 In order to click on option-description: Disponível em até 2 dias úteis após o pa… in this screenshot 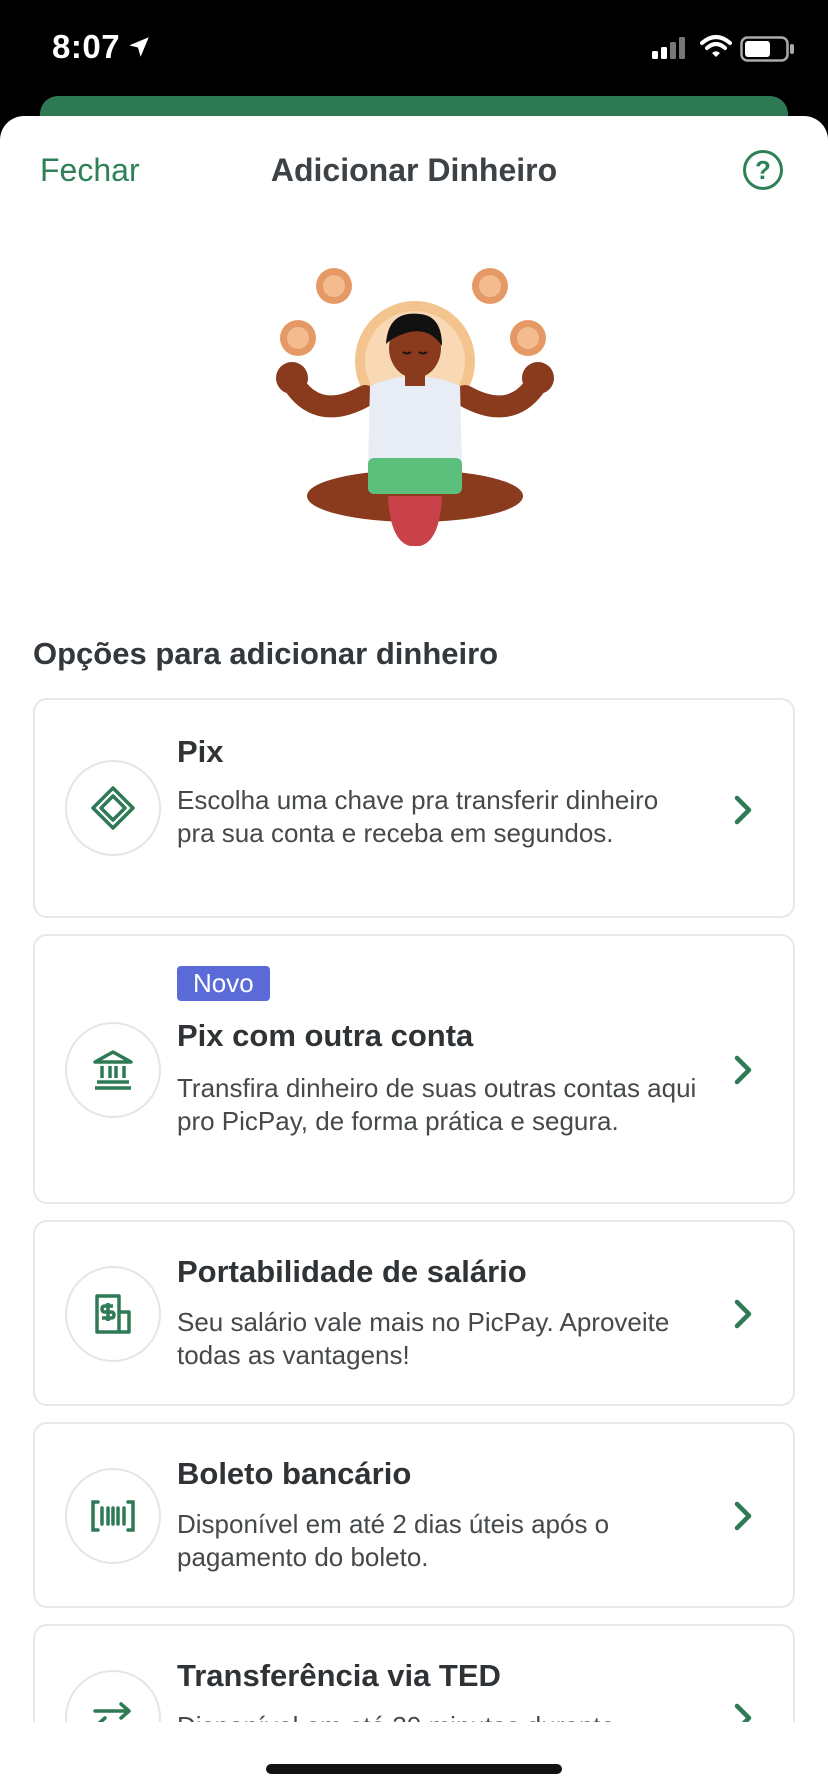, I will do `click(393, 1540)`.